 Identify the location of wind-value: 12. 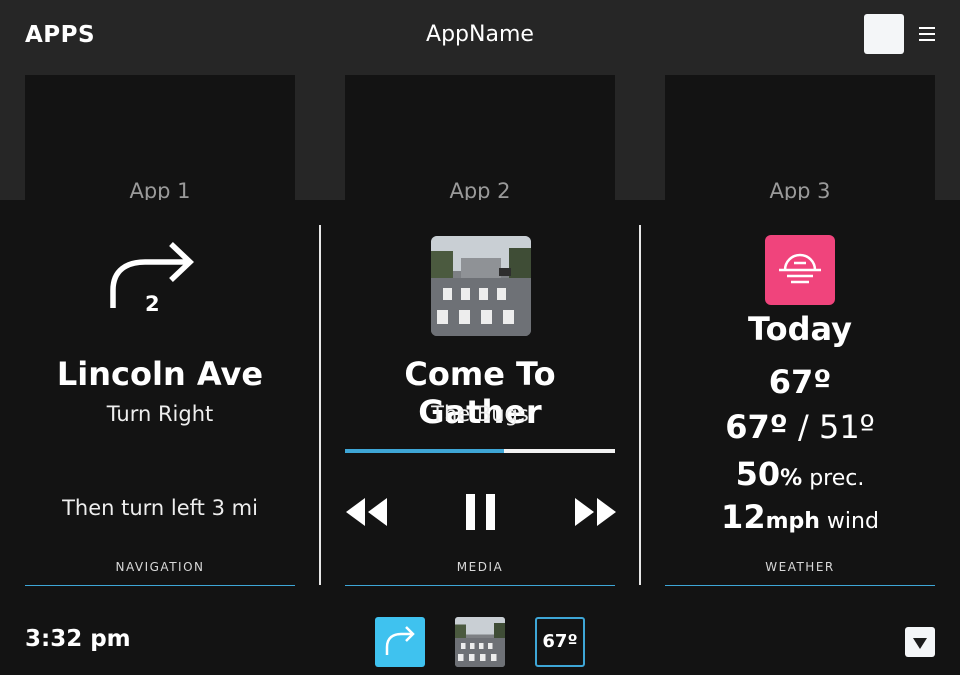
(743, 517).